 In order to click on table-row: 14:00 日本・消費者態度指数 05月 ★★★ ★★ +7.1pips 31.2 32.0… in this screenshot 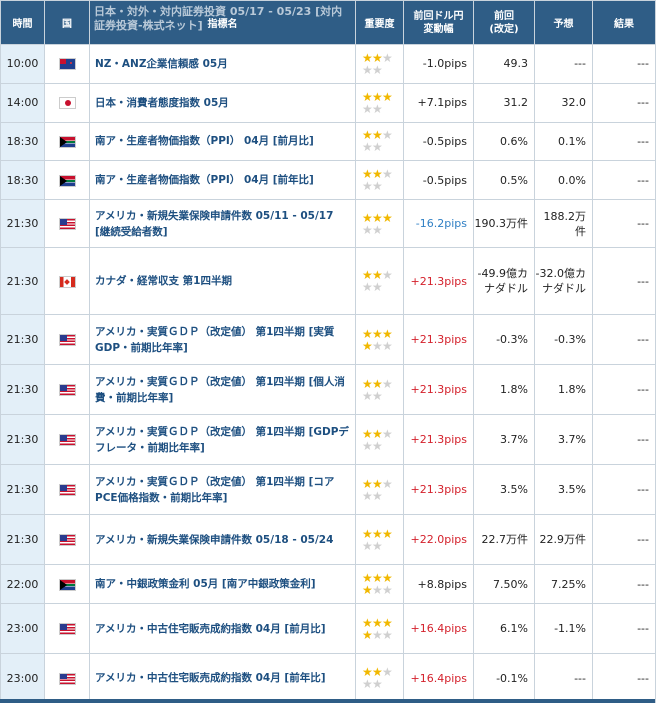, I will do `click(328, 102)`.